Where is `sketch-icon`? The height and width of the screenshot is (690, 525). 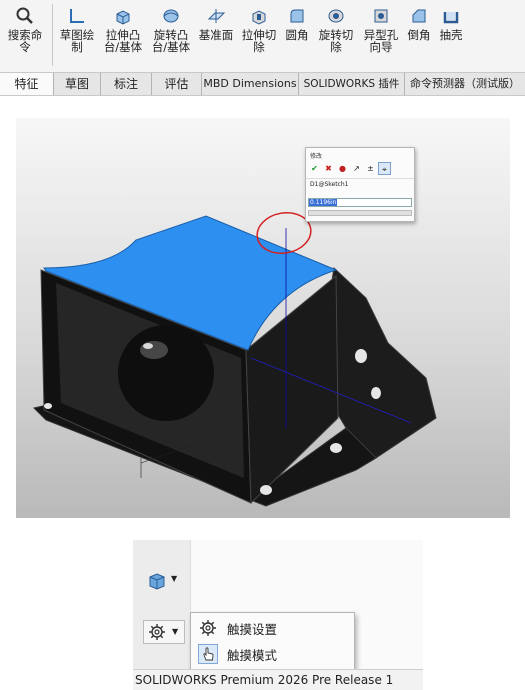
sketch-icon is located at coordinates (77, 16).